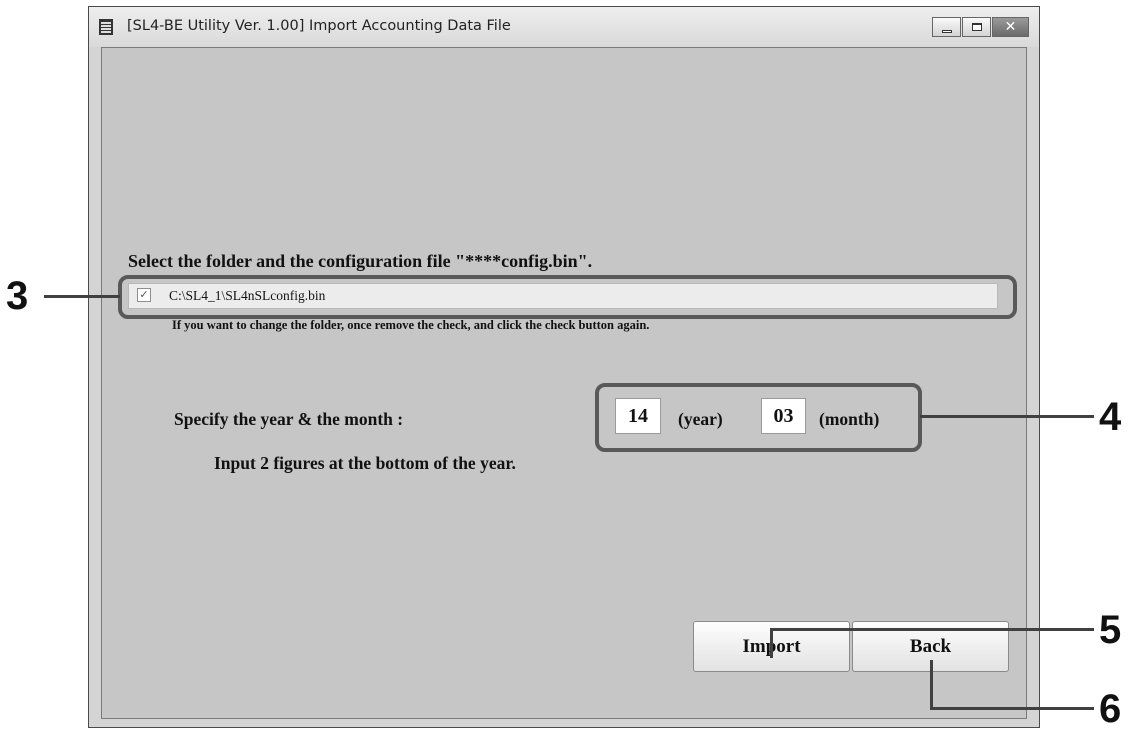 The image size is (1132, 731). I want to click on callout-6-leader-h, so click(1012, 708).